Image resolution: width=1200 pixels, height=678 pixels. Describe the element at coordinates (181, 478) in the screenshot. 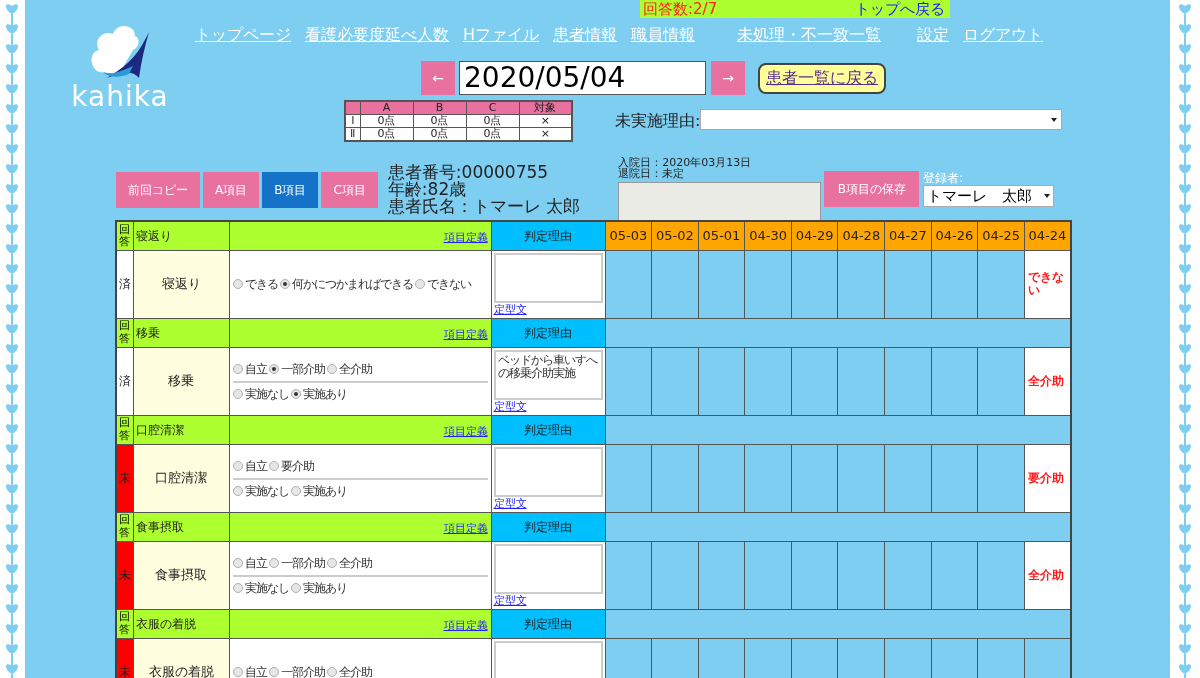

I see `item-name: 口腔清潔` at that location.